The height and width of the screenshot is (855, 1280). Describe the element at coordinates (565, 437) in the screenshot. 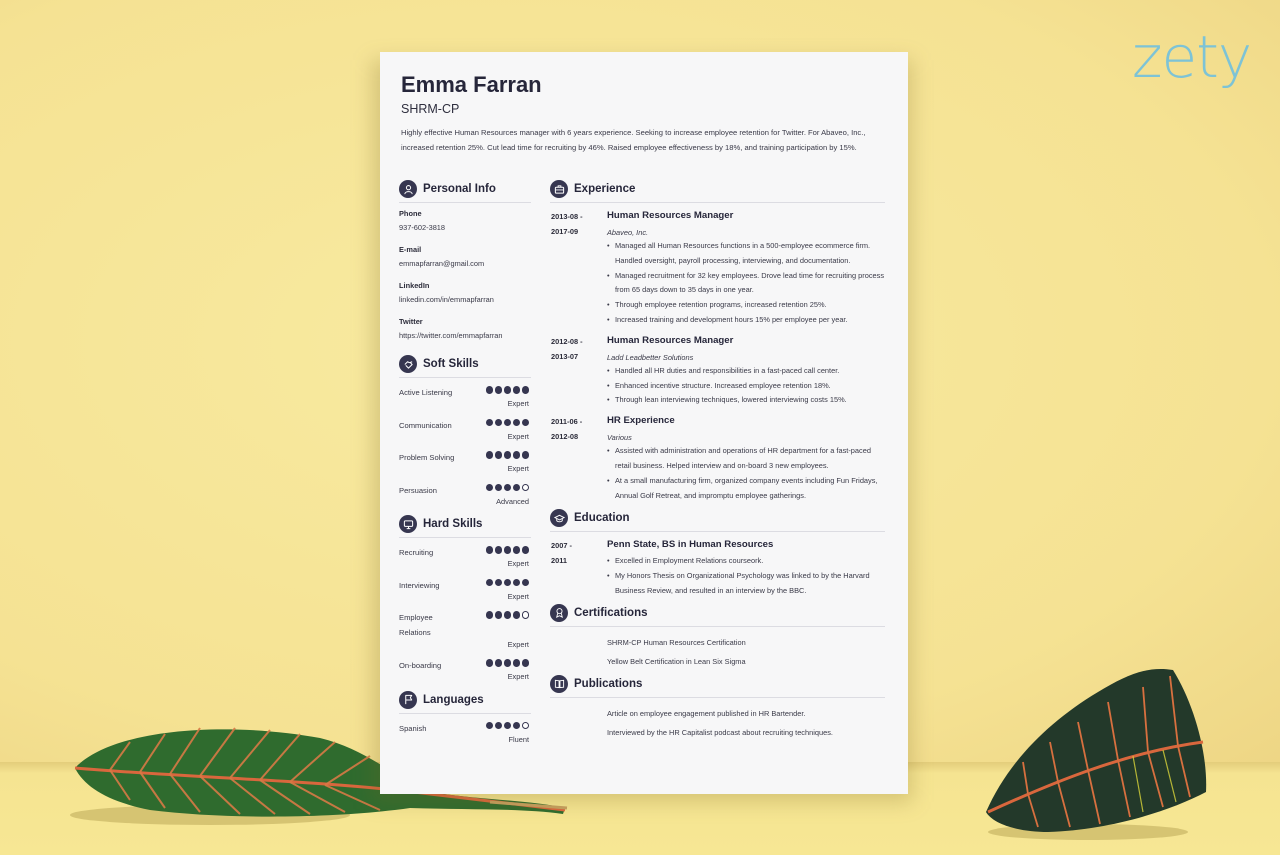

I see `date-end: 2012-08` at that location.